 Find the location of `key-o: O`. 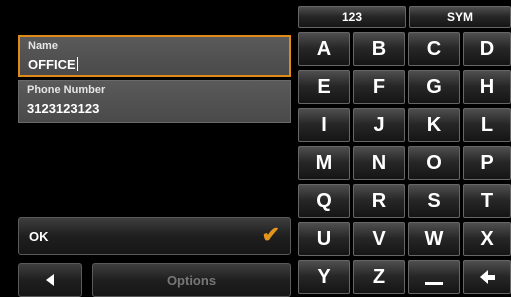

key-o: O is located at coordinates (434, 163).